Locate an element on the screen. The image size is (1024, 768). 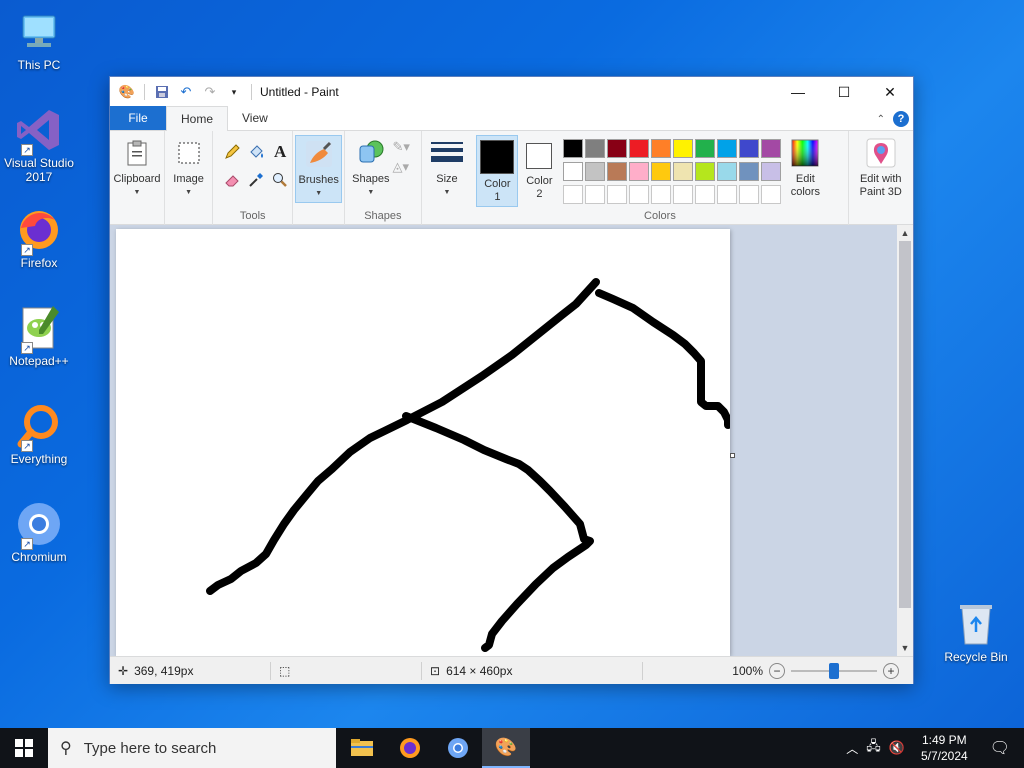
taskbar-search-box: ⚲ Type here to search is located at coordinates (192, 748).